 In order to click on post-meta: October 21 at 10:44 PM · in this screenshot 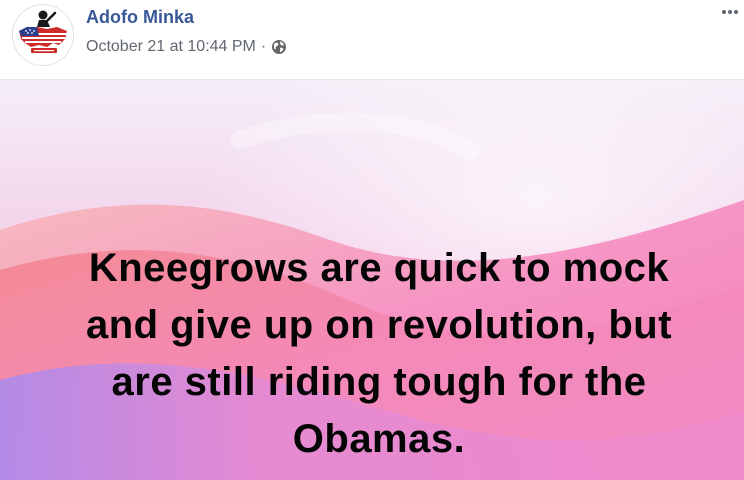, I will do `click(186, 47)`.